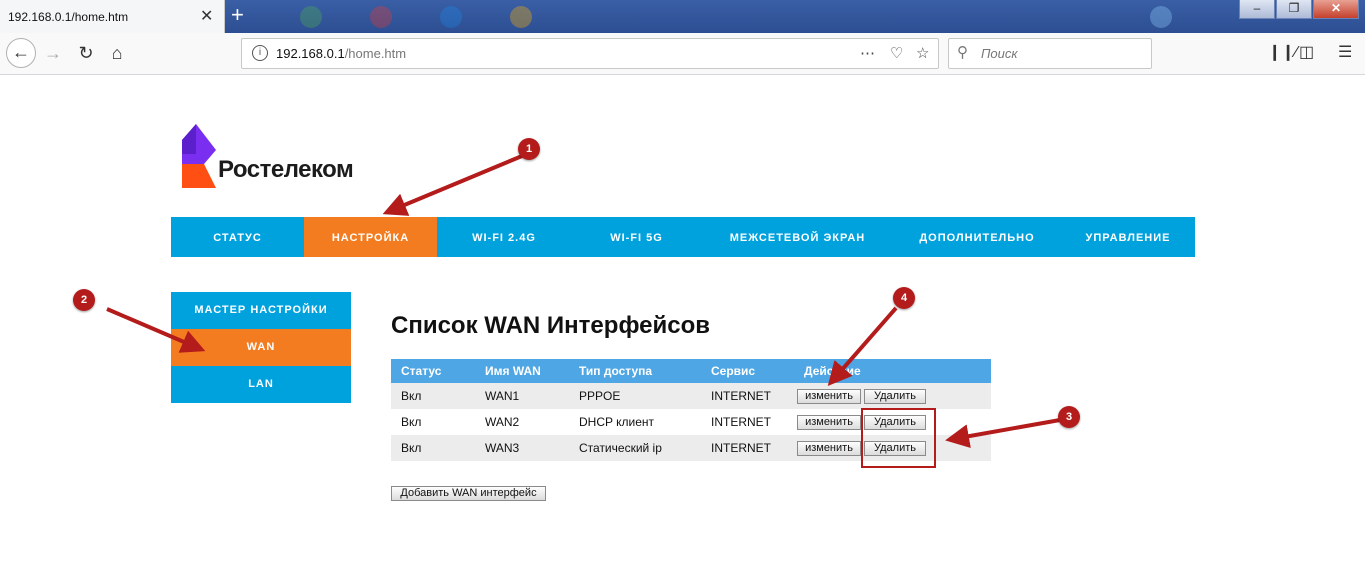 The width and height of the screenshot is (1365, 566). I want to click on cell-actions: изменить Удалить, so click(892, 396).